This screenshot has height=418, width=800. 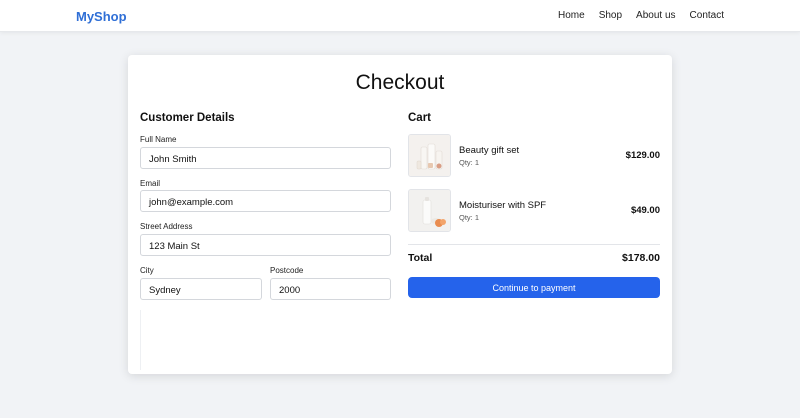 What do you see at coordinates (534, 287) in the screenshot?
I see `continue-to-payment-button: Continue to payment` at bounding box center [534, 287].